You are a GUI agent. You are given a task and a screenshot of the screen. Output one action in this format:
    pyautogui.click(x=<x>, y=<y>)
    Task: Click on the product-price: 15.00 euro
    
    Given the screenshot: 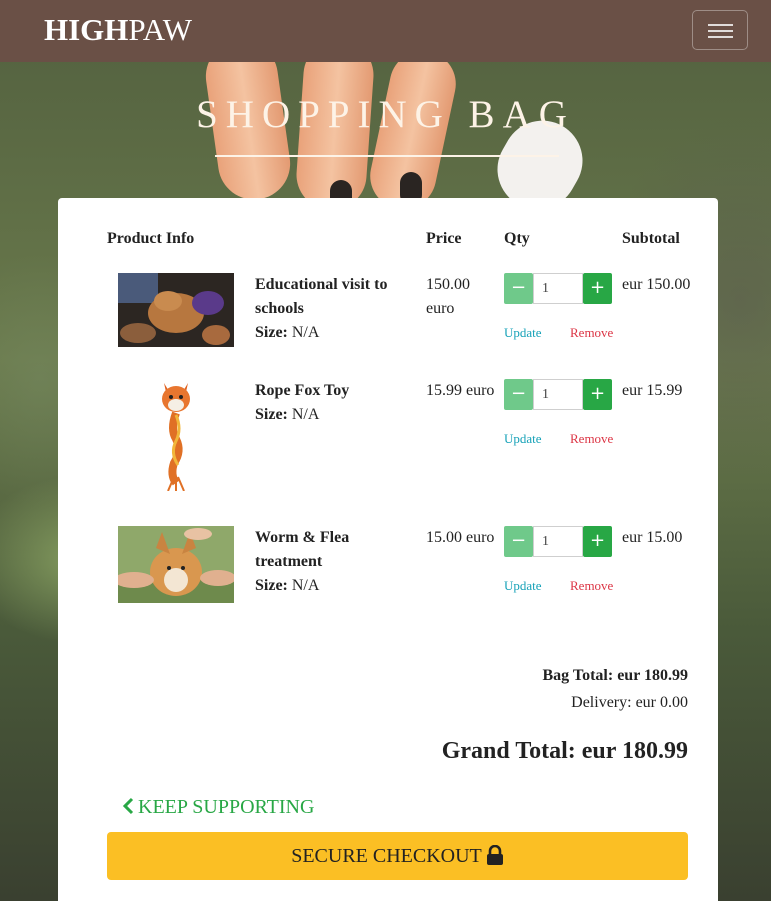 What is the action you would take?
    pyautogui.click(x=460, y=537)
    